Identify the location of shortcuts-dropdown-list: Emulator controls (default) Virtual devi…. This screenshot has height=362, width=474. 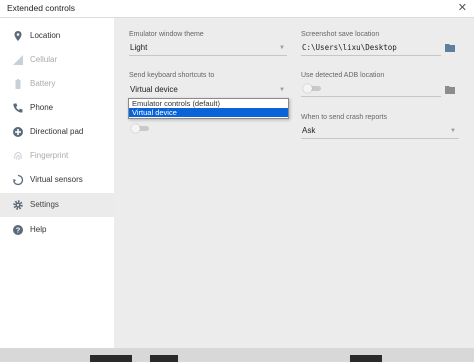
(208, 108).